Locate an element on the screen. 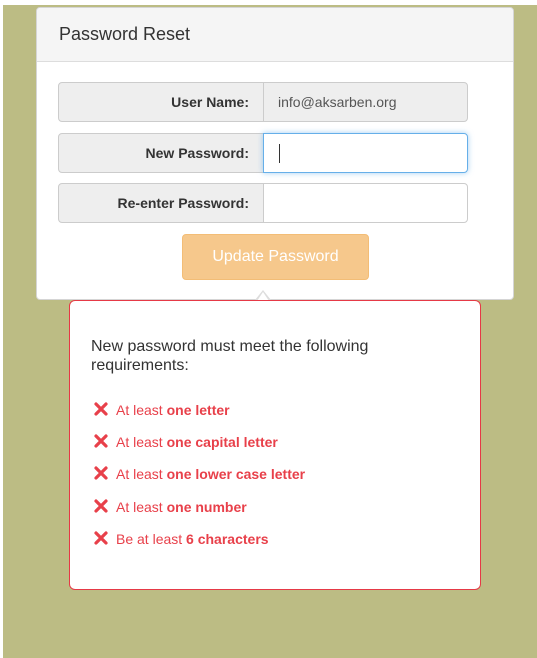 The width and height of the screenshot is (537, 658). requirement-item: At least one capital letter is located at coordinates (185, 442).